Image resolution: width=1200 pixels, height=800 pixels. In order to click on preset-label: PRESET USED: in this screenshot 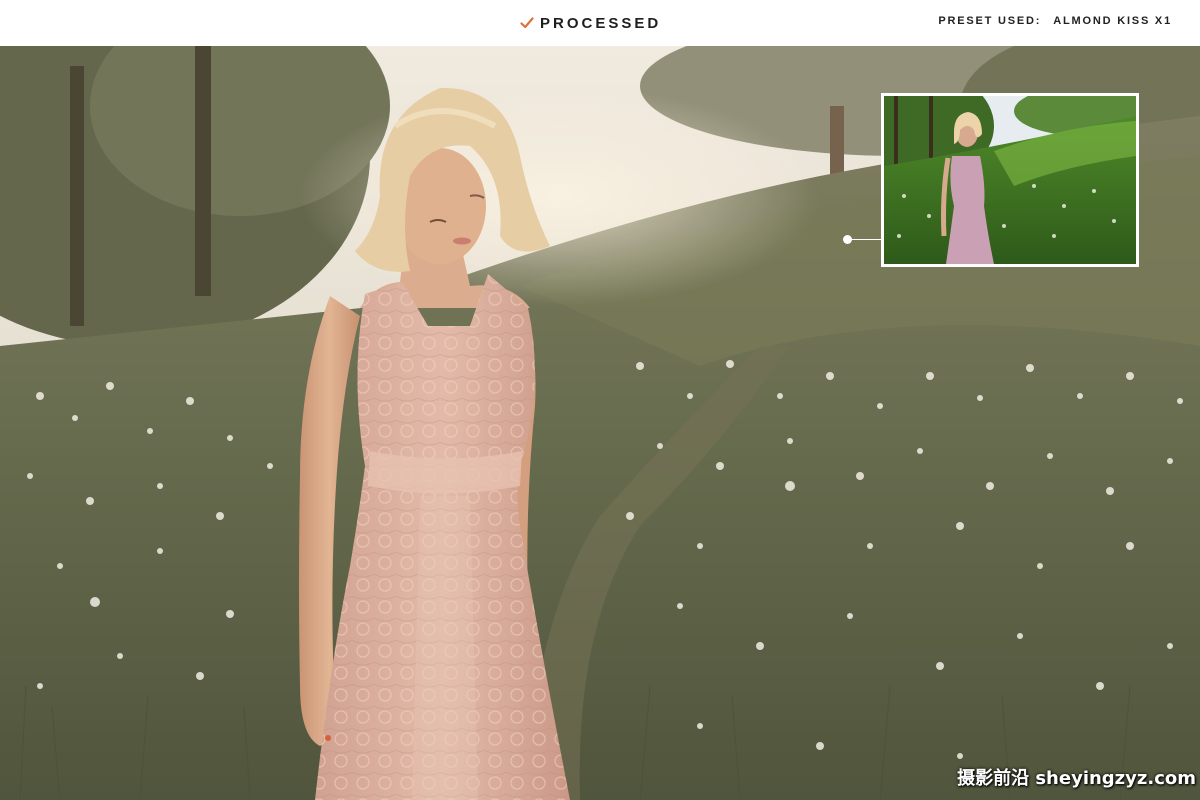, I will do `click(990, 21)`.